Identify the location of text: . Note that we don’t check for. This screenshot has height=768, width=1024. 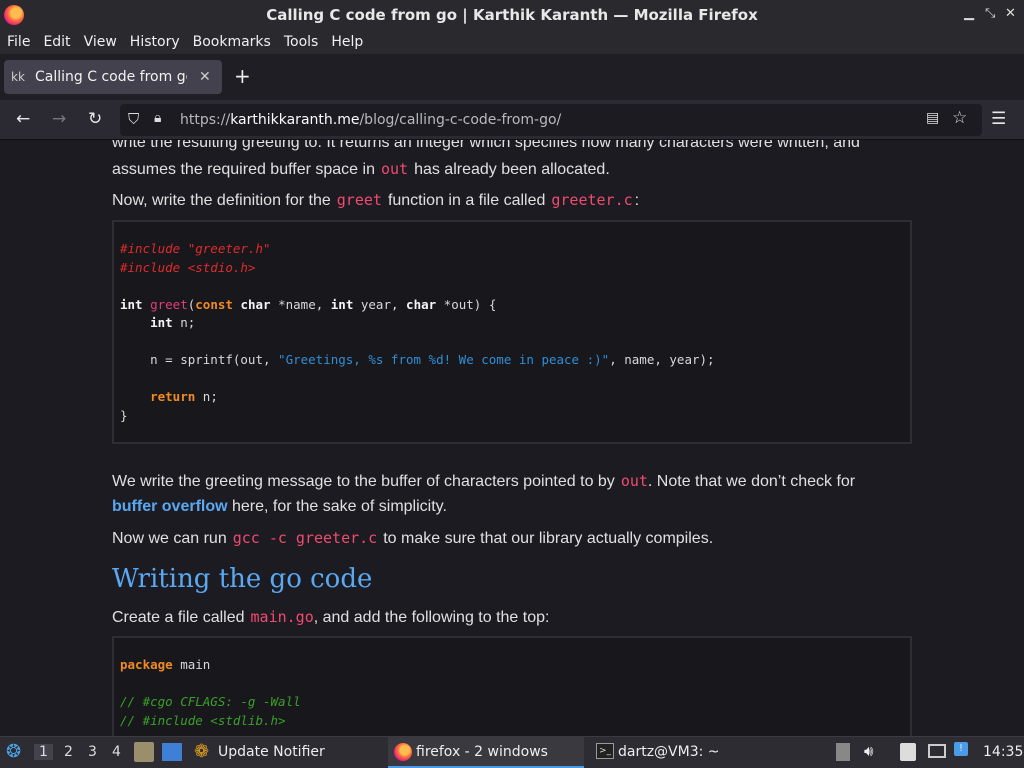
(751, 481).